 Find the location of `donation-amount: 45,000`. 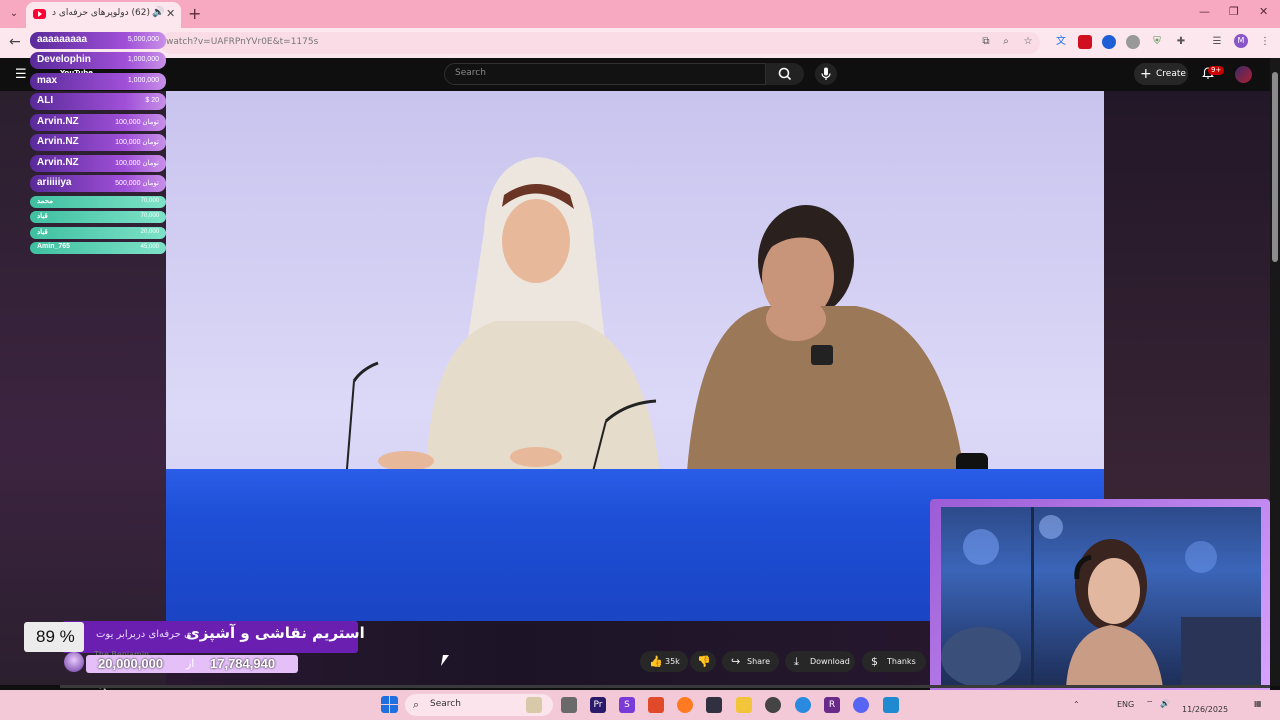

donation-amount: 45,000 is located at coordinates (149, 247).